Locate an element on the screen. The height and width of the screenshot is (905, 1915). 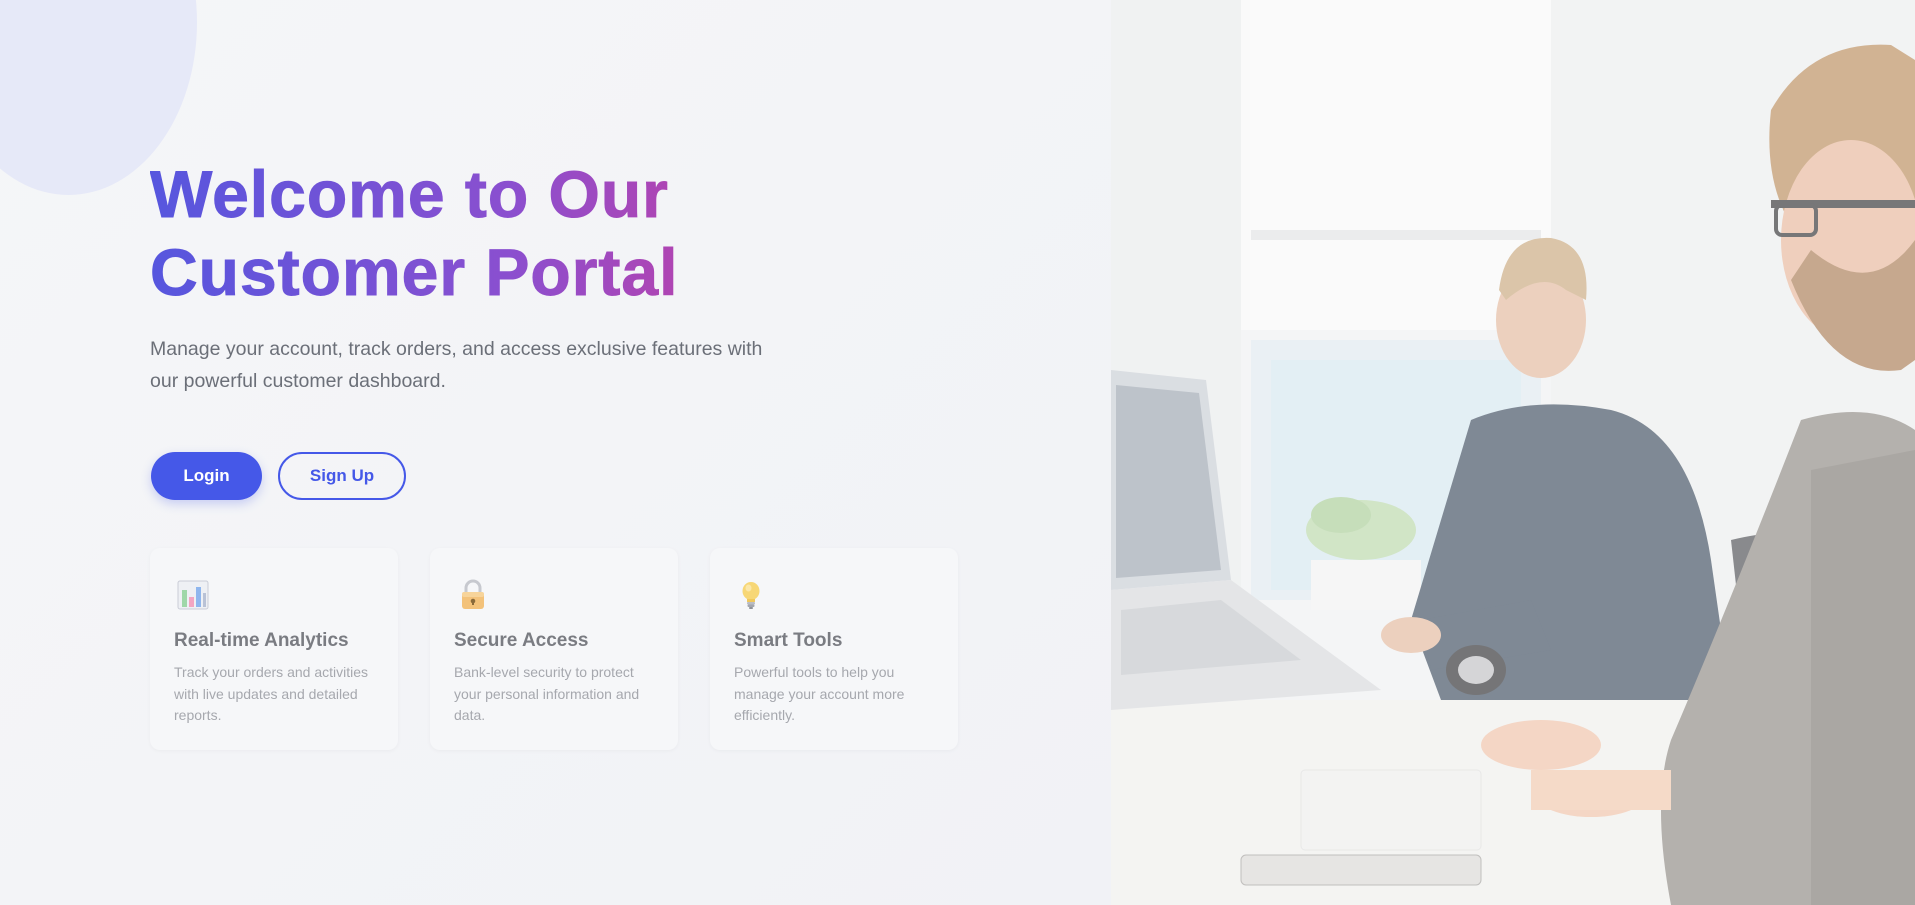
page-title-line-2: Customer Portal is located at coordinates (414, 272).